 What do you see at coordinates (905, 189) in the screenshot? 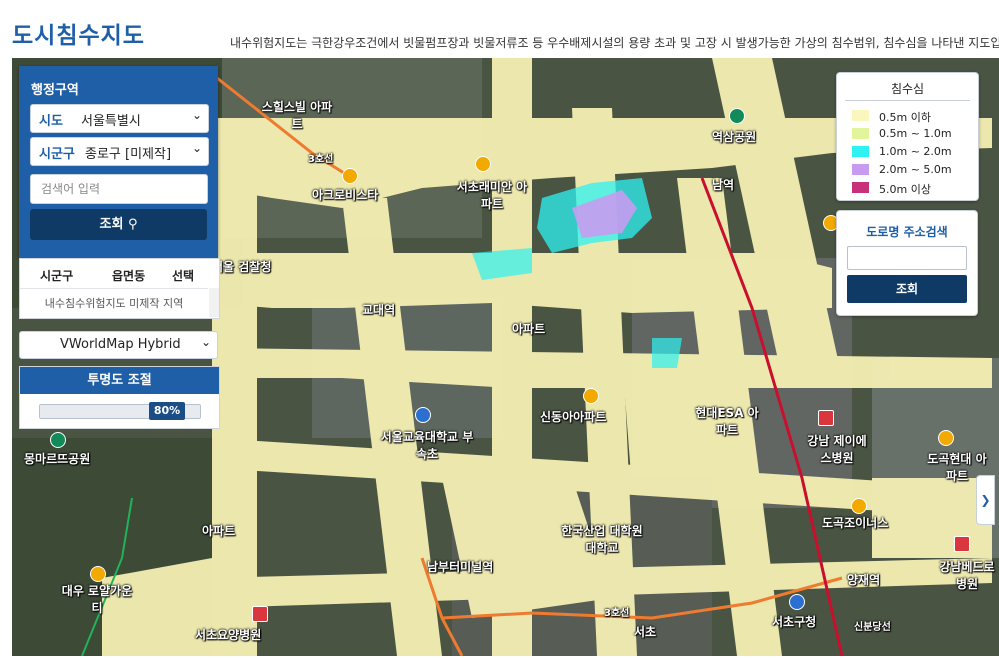
I see `legend-label: 5.0m 이상` at bounding box center [905, 189].